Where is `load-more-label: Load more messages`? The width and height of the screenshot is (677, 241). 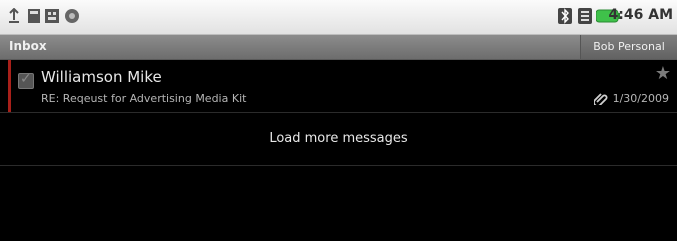 load-more-label: Load more messages is located at coordinates (338, 138).